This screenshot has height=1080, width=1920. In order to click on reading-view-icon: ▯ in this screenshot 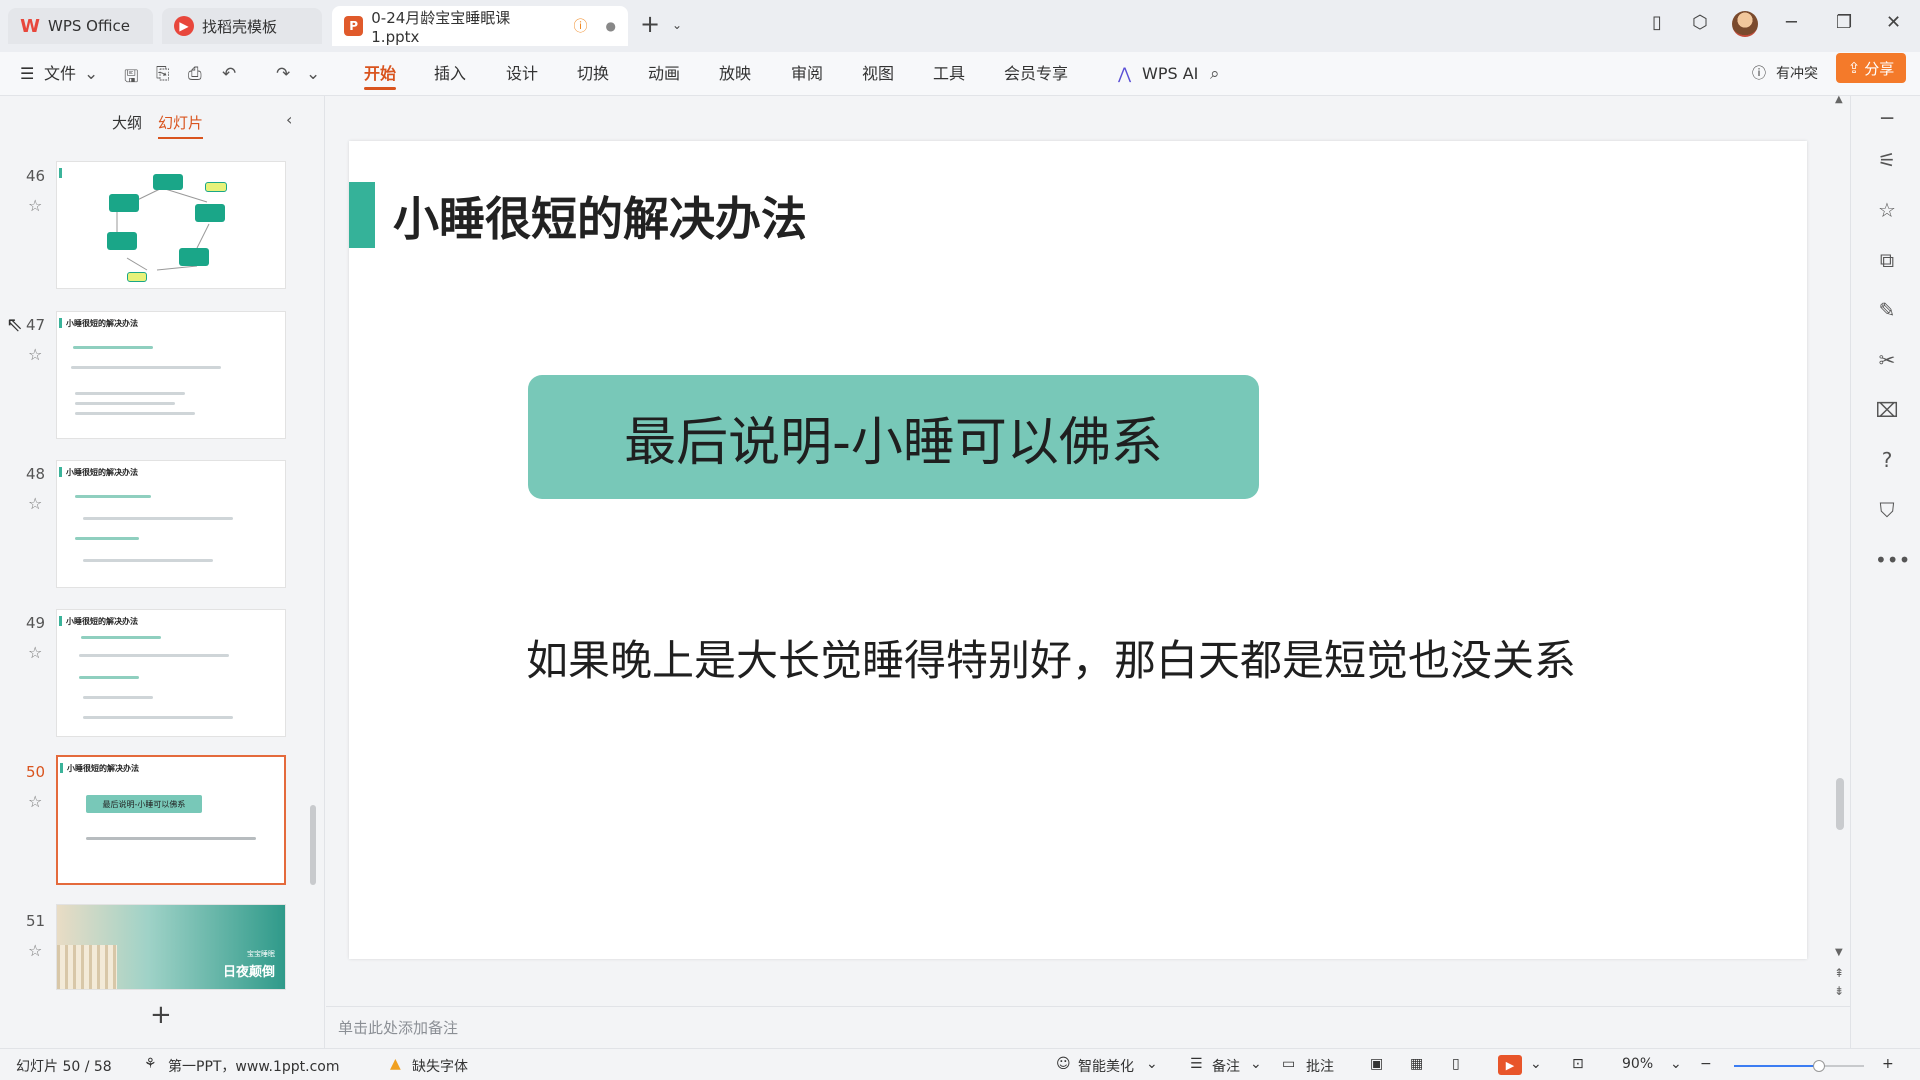, I will do `click(1456, 1064)`.